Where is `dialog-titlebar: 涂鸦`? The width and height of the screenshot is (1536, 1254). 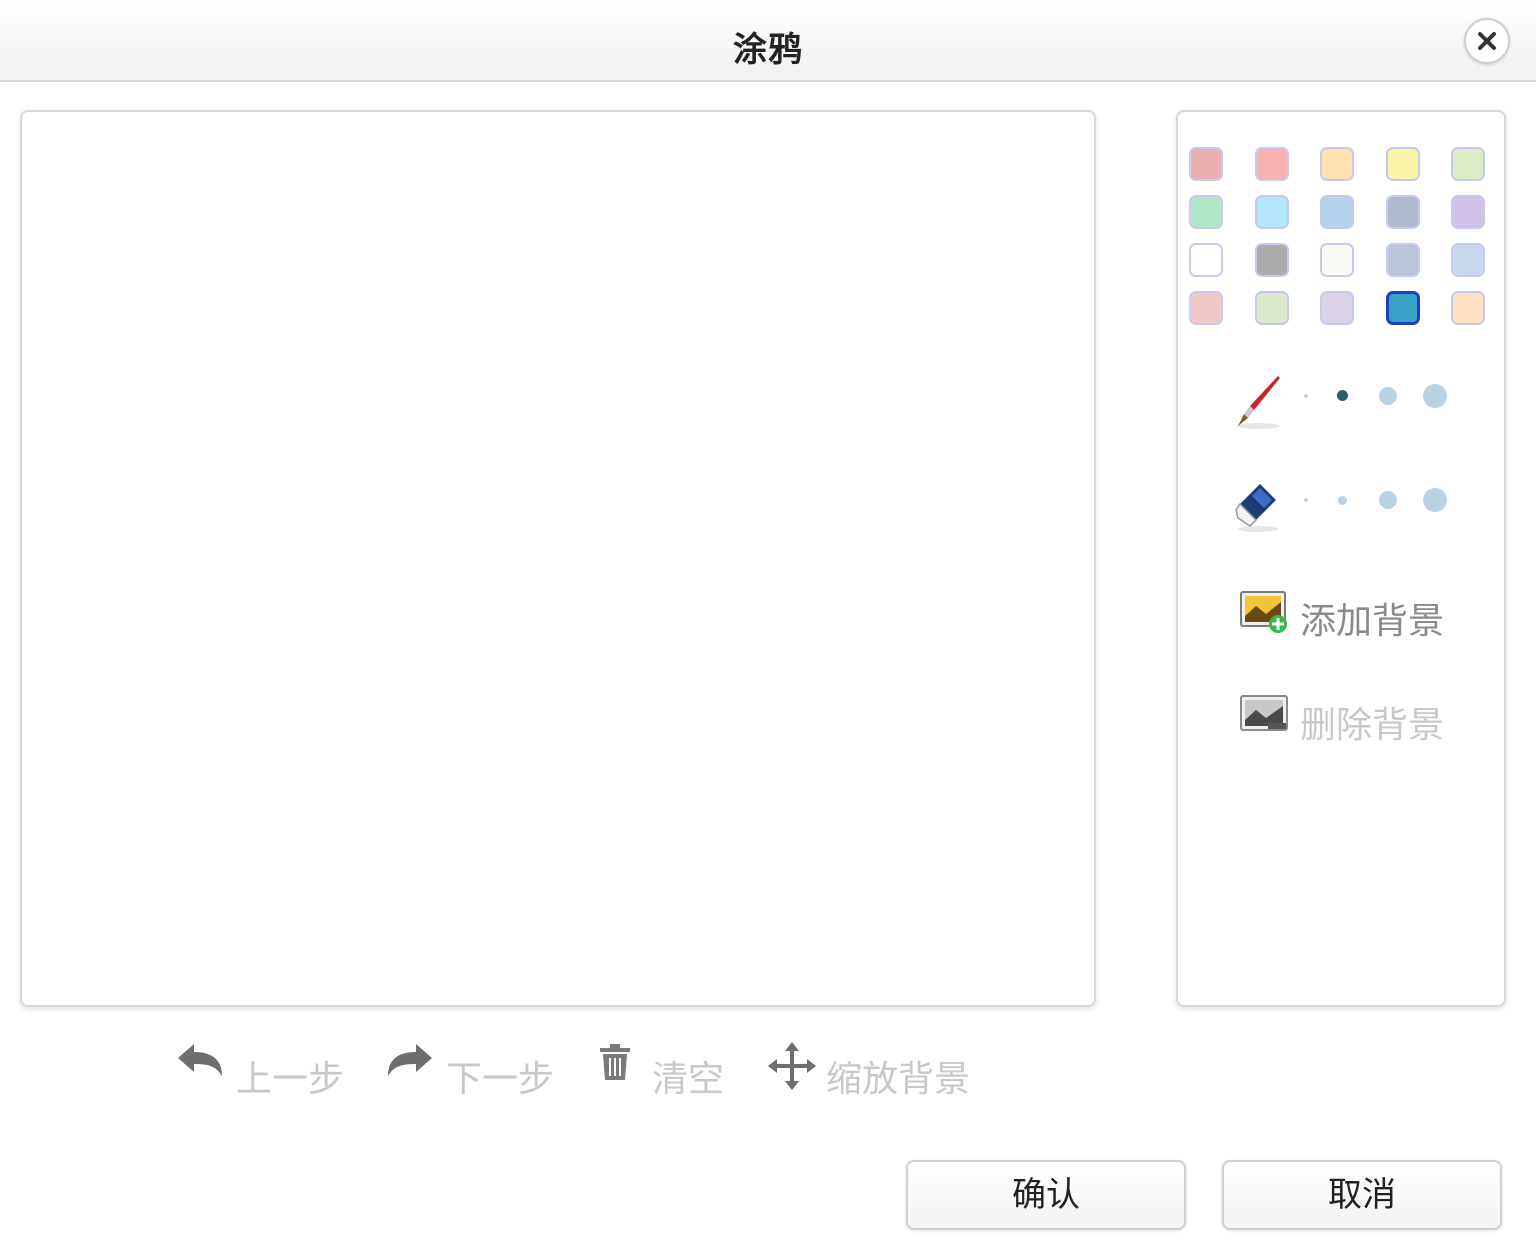
dialog-titlebar: 涂鸦 is located at coordinates (768, 41).